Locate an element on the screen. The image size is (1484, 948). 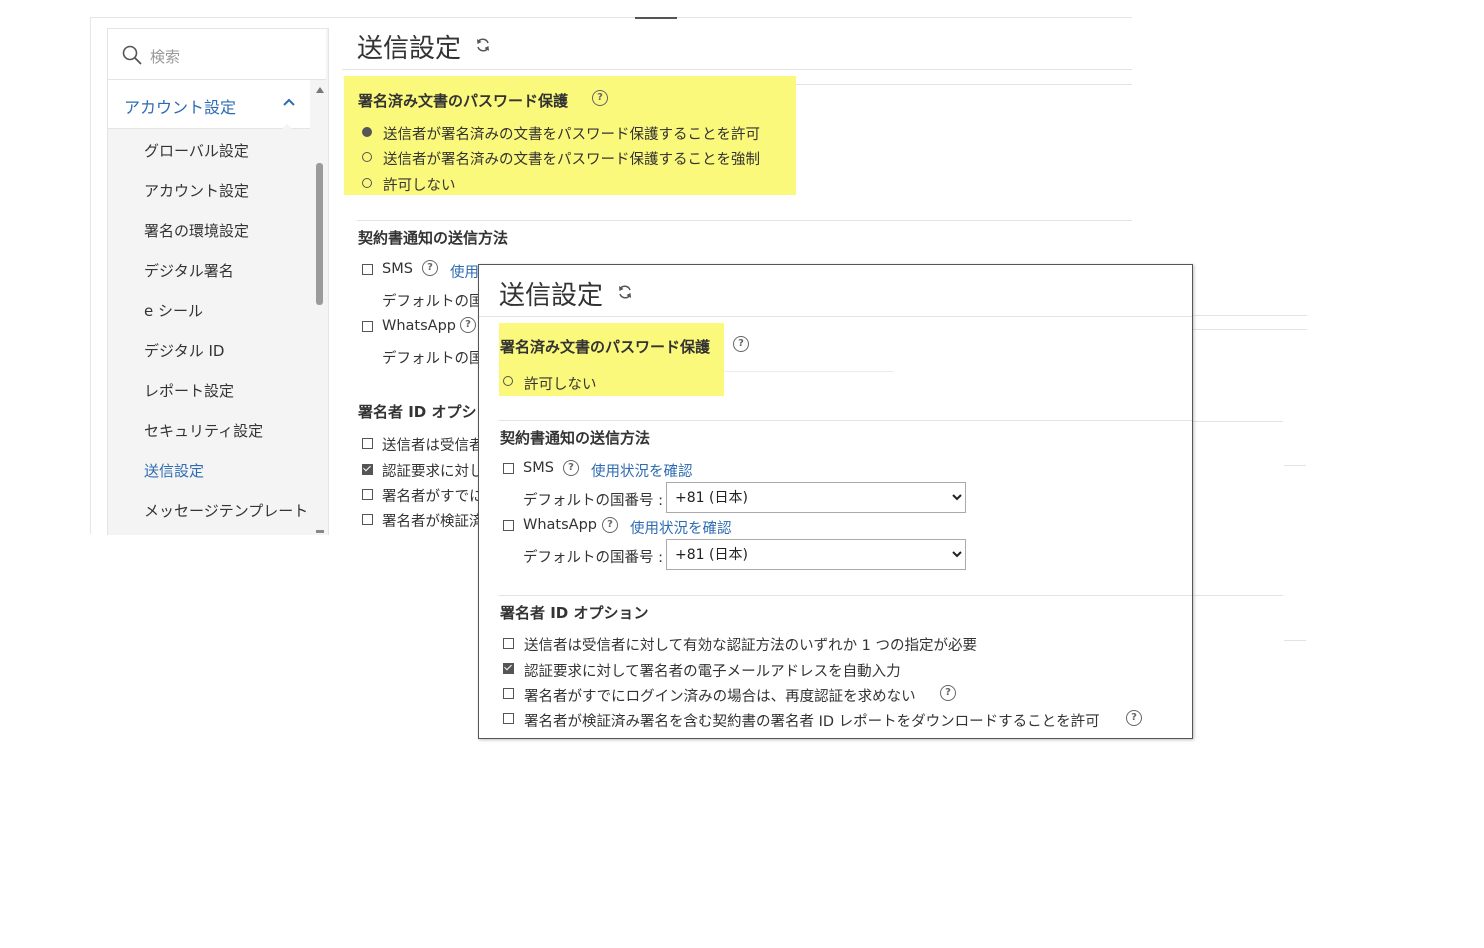
radio-password-force-label: 送信者が署名済みの文書をパスワード保護することを強制 is located at coordinates (571, 160).